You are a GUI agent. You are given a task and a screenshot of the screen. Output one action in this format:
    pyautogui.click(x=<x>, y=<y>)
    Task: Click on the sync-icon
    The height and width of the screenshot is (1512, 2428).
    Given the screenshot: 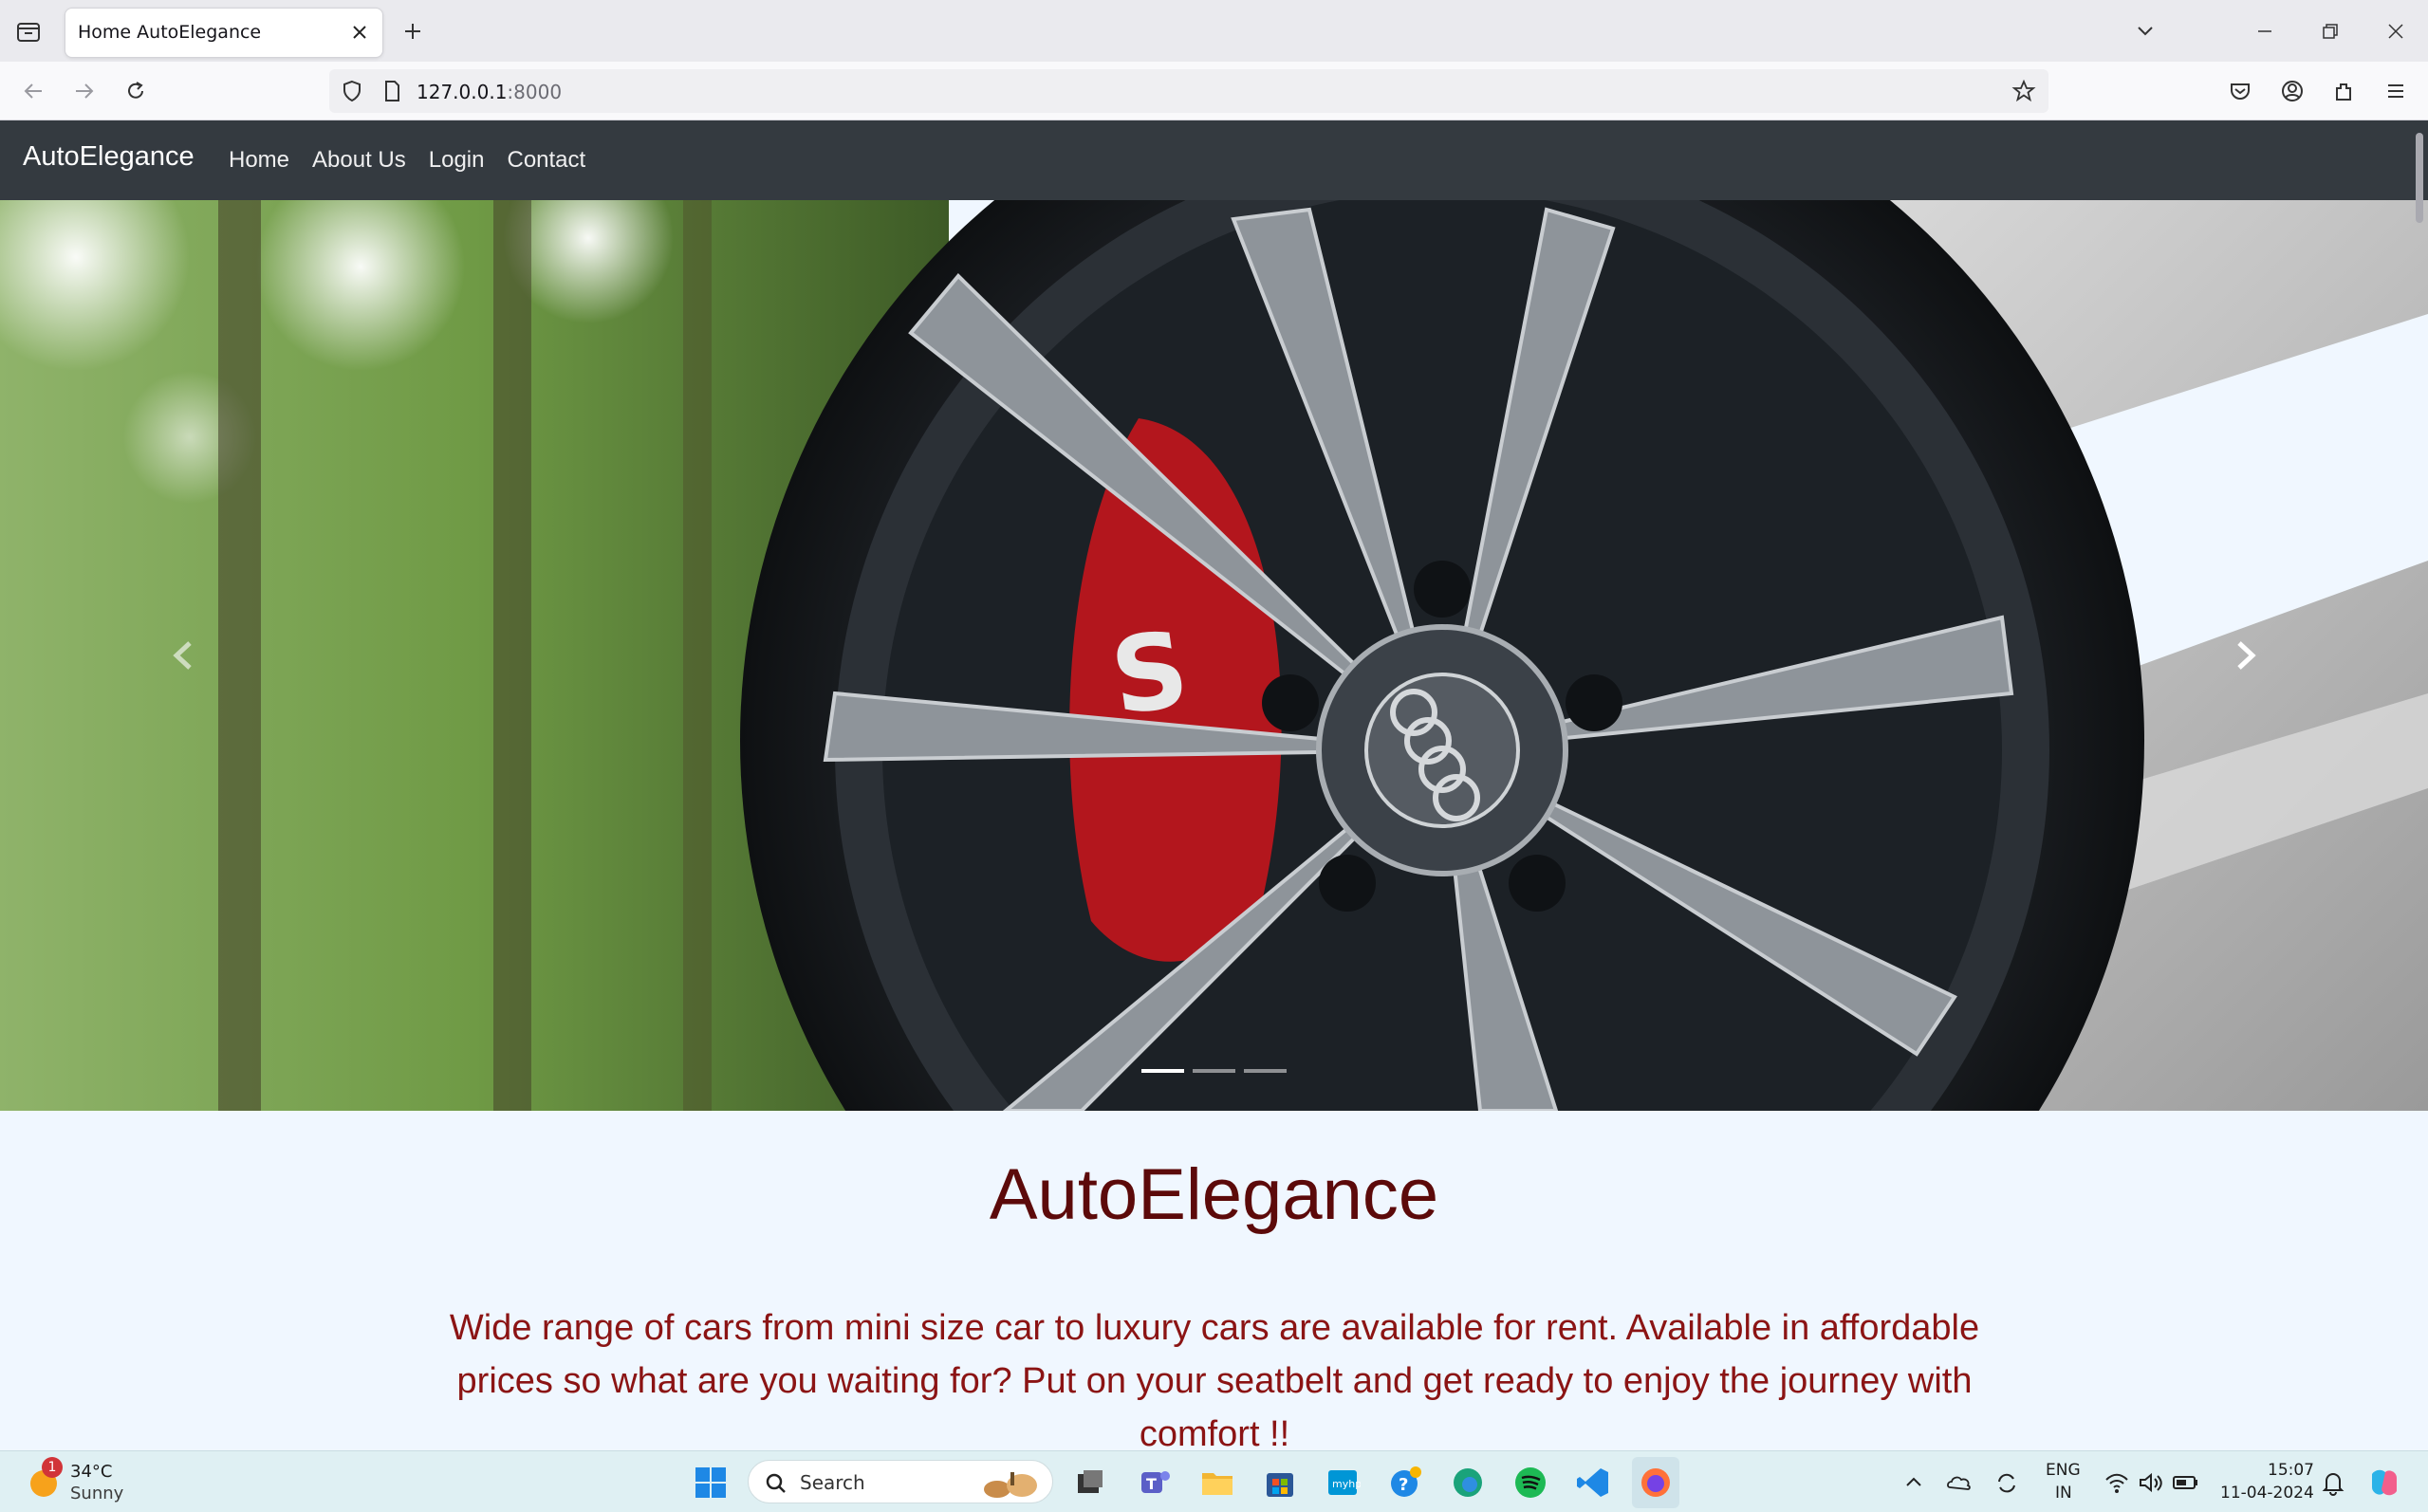 What is the action you would take?
    pyautogui.click(x=2006, y=1483)
    